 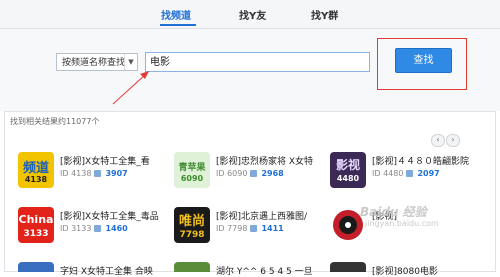 I want to click on channel-meta: ID 3133 1460, so click(x=94, y=228).